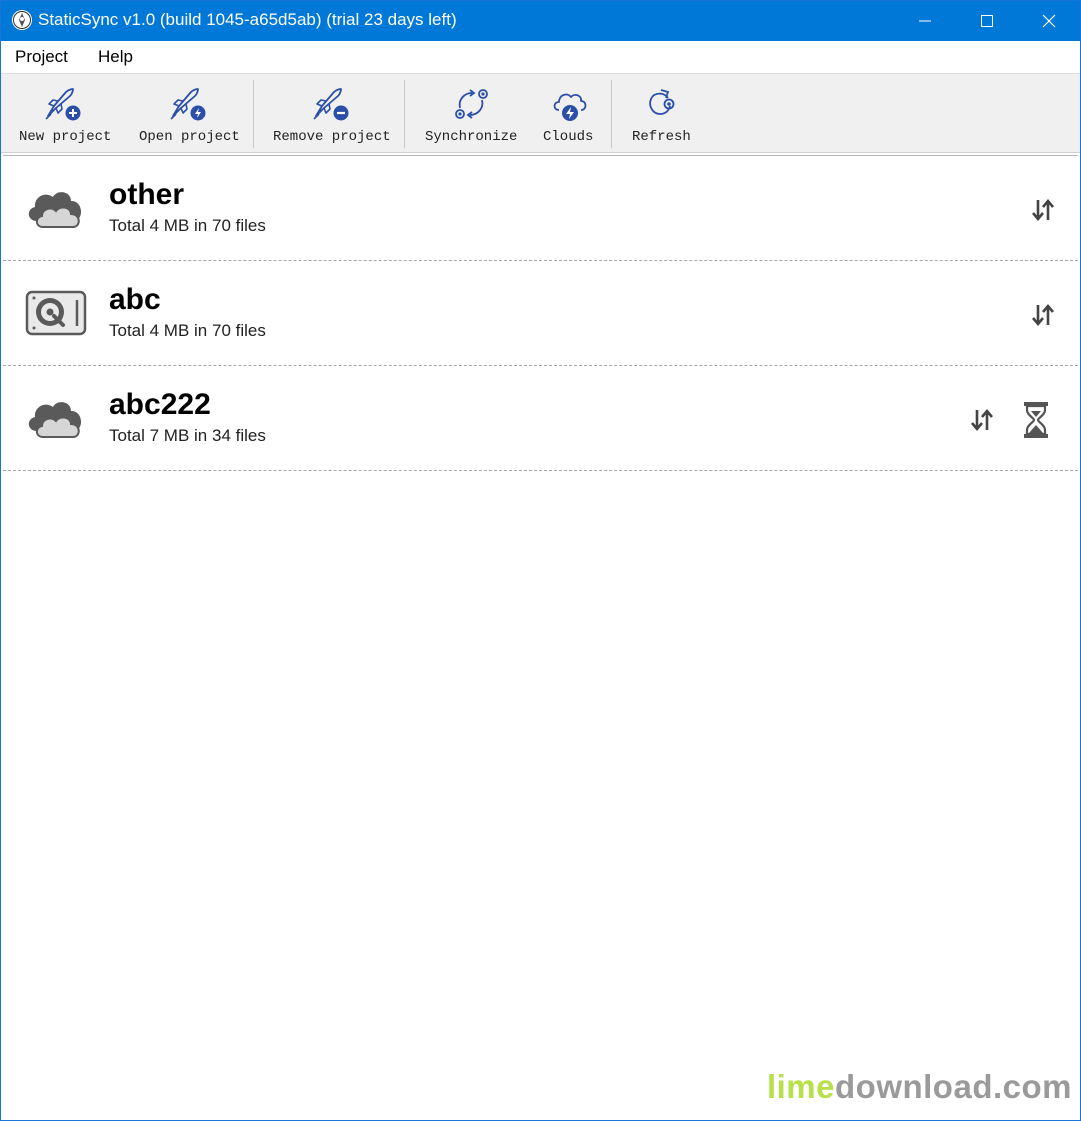 The width and height of the screenshot is (1081, 1121). I want to click on rocket-minus-icon, so click(331, 104).